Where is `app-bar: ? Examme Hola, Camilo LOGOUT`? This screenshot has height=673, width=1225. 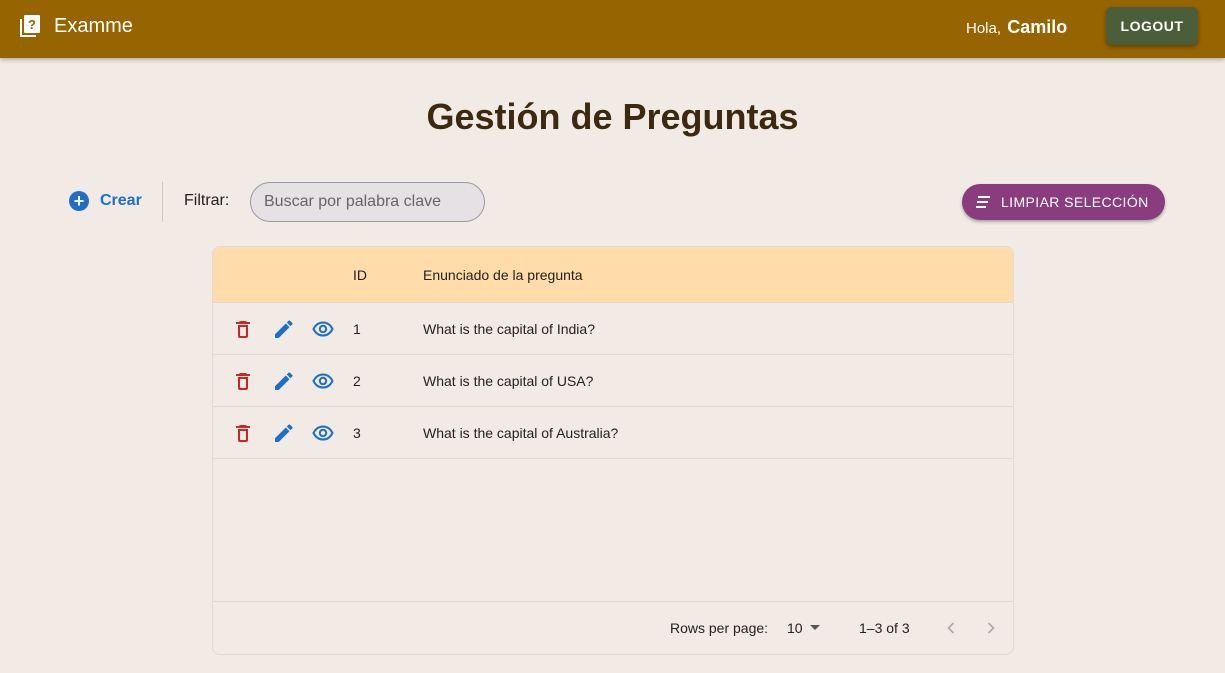
app-bar: ? Examme Hola, Camilo LOGOUT is located at coordinates (612, 29).